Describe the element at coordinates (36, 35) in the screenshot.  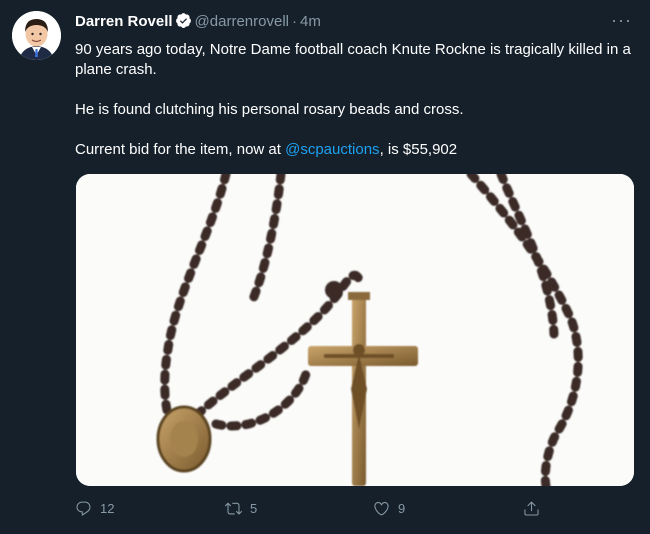
I see `avatar` at that location.